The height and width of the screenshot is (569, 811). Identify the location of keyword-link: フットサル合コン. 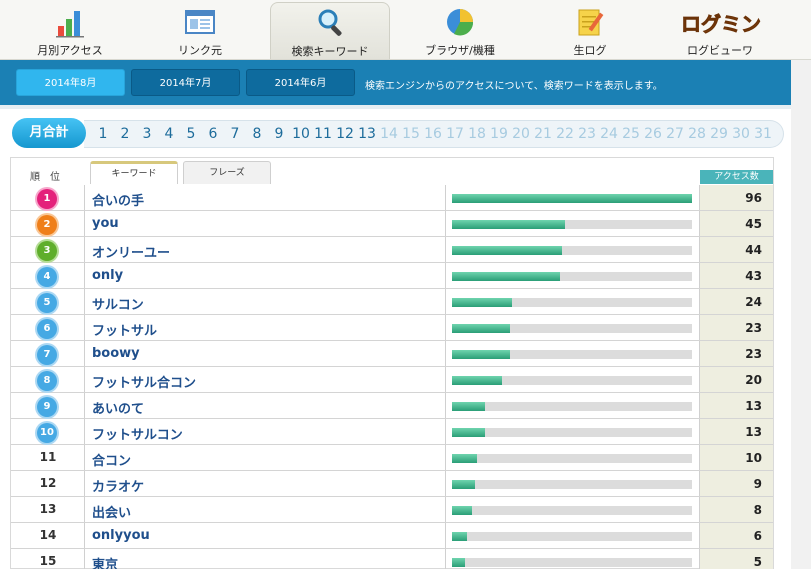
(144, 381).